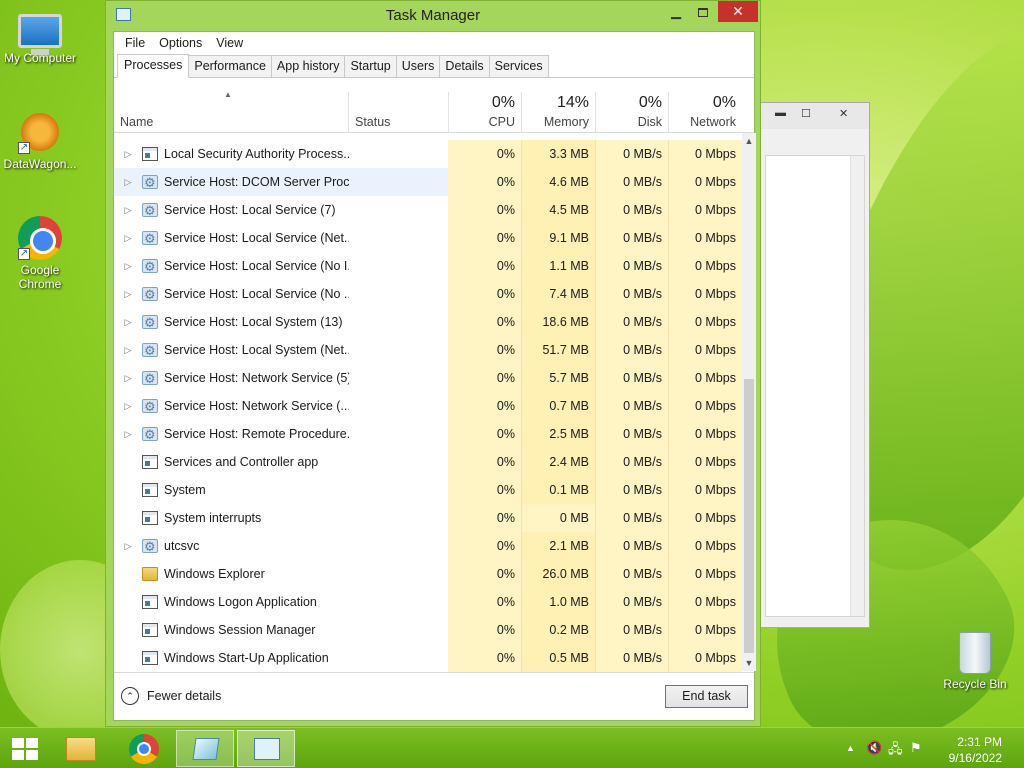 The width and height of the screenshot is (1024, 768). Describe the element at coordinates (371, 66) in the screenshot. I see `tab-startup: Startup` at that location.